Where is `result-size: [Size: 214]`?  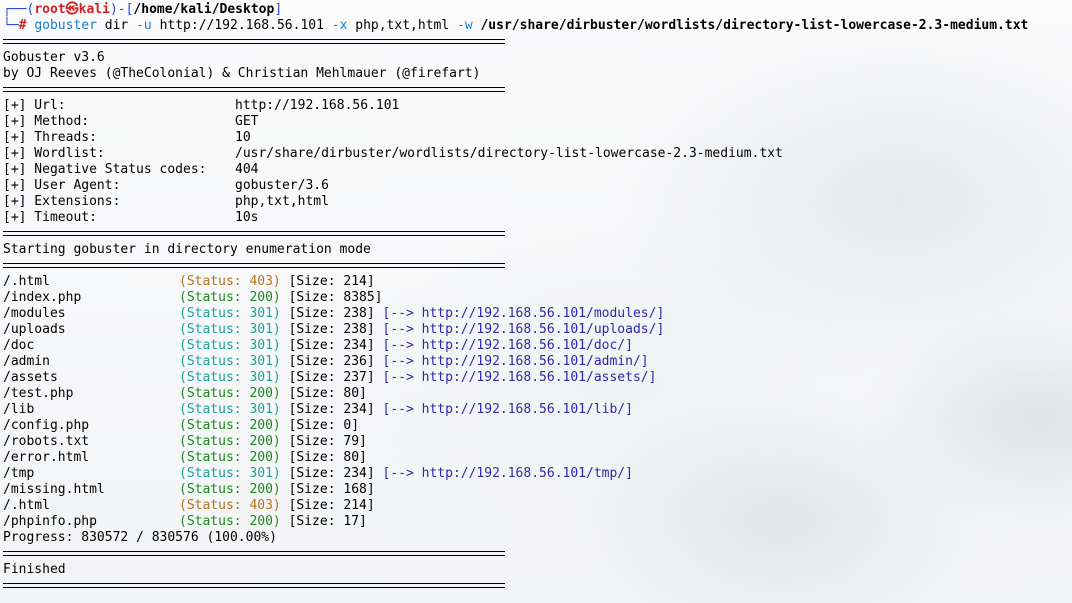 result-size: [Size: 214] is located at coordinates (331, 281).